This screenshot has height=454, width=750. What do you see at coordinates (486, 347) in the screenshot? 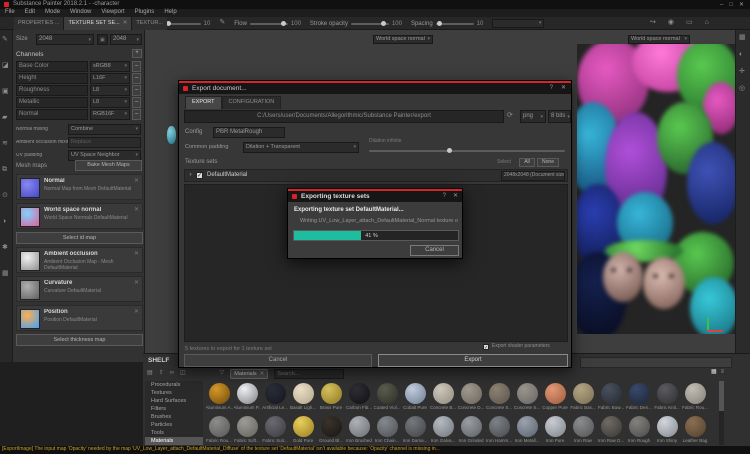
I see `shader-params-checkbox: ✓` at bounding box center [486, 347].